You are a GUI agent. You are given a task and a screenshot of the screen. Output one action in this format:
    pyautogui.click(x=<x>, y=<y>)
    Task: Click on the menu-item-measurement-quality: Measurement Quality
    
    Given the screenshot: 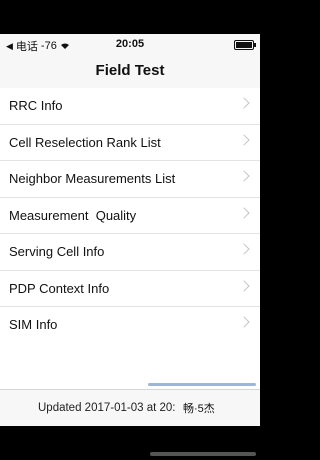 What is the action you would take?
    pyautogui.click(x=130, y=216)
    